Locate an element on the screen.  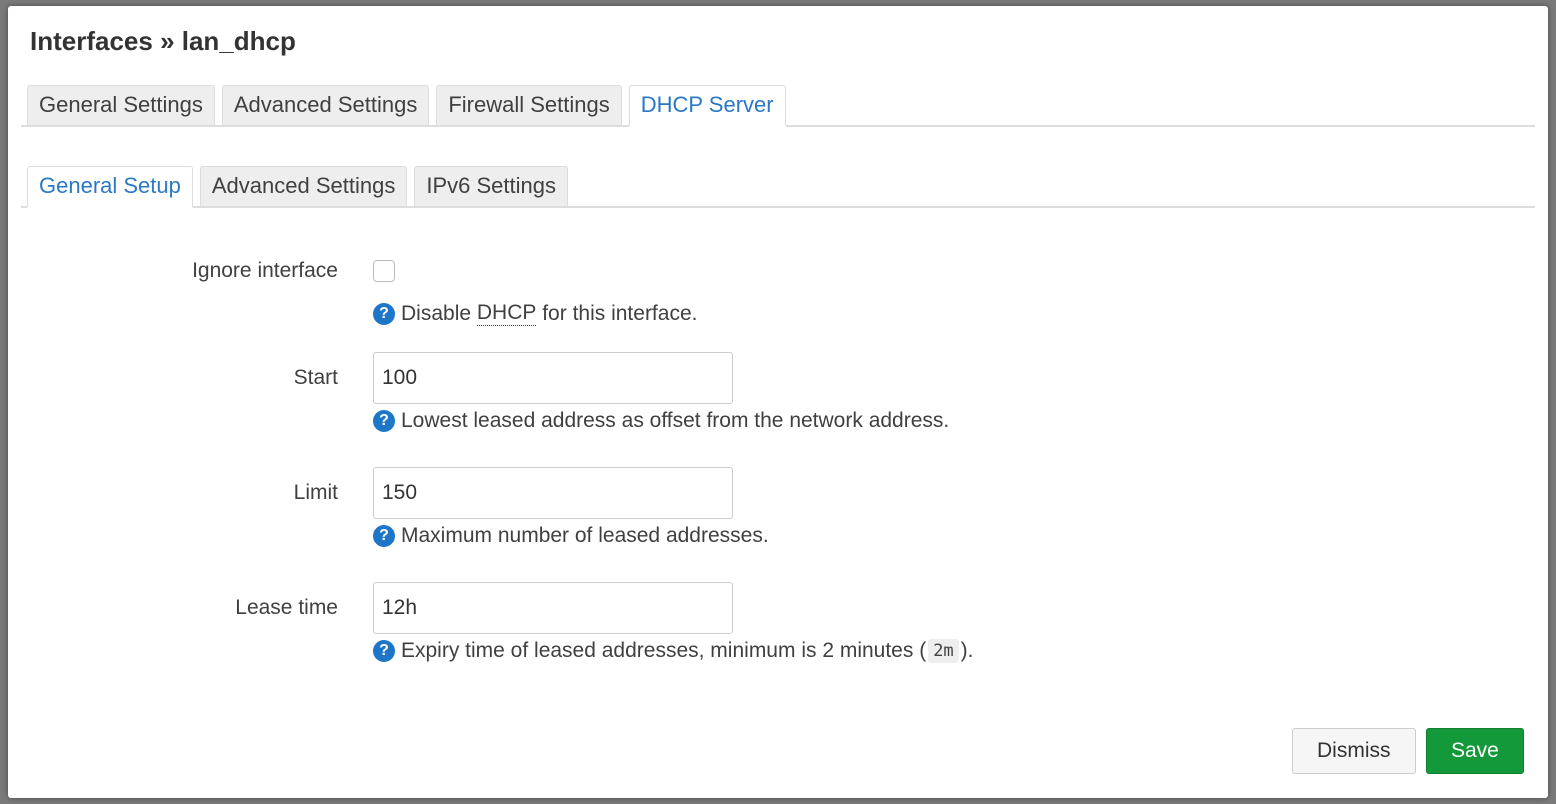
limit-help: ? Maximum number of leased addresses. is located at coordinates (571, 536).